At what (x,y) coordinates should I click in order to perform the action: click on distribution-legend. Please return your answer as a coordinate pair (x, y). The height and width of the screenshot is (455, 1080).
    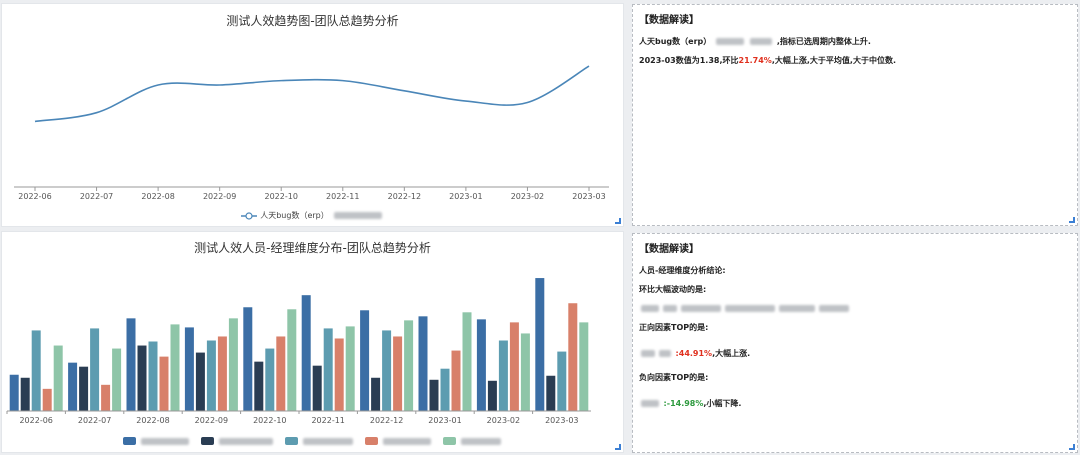
    Looking at the image, I should click on (312, 441).